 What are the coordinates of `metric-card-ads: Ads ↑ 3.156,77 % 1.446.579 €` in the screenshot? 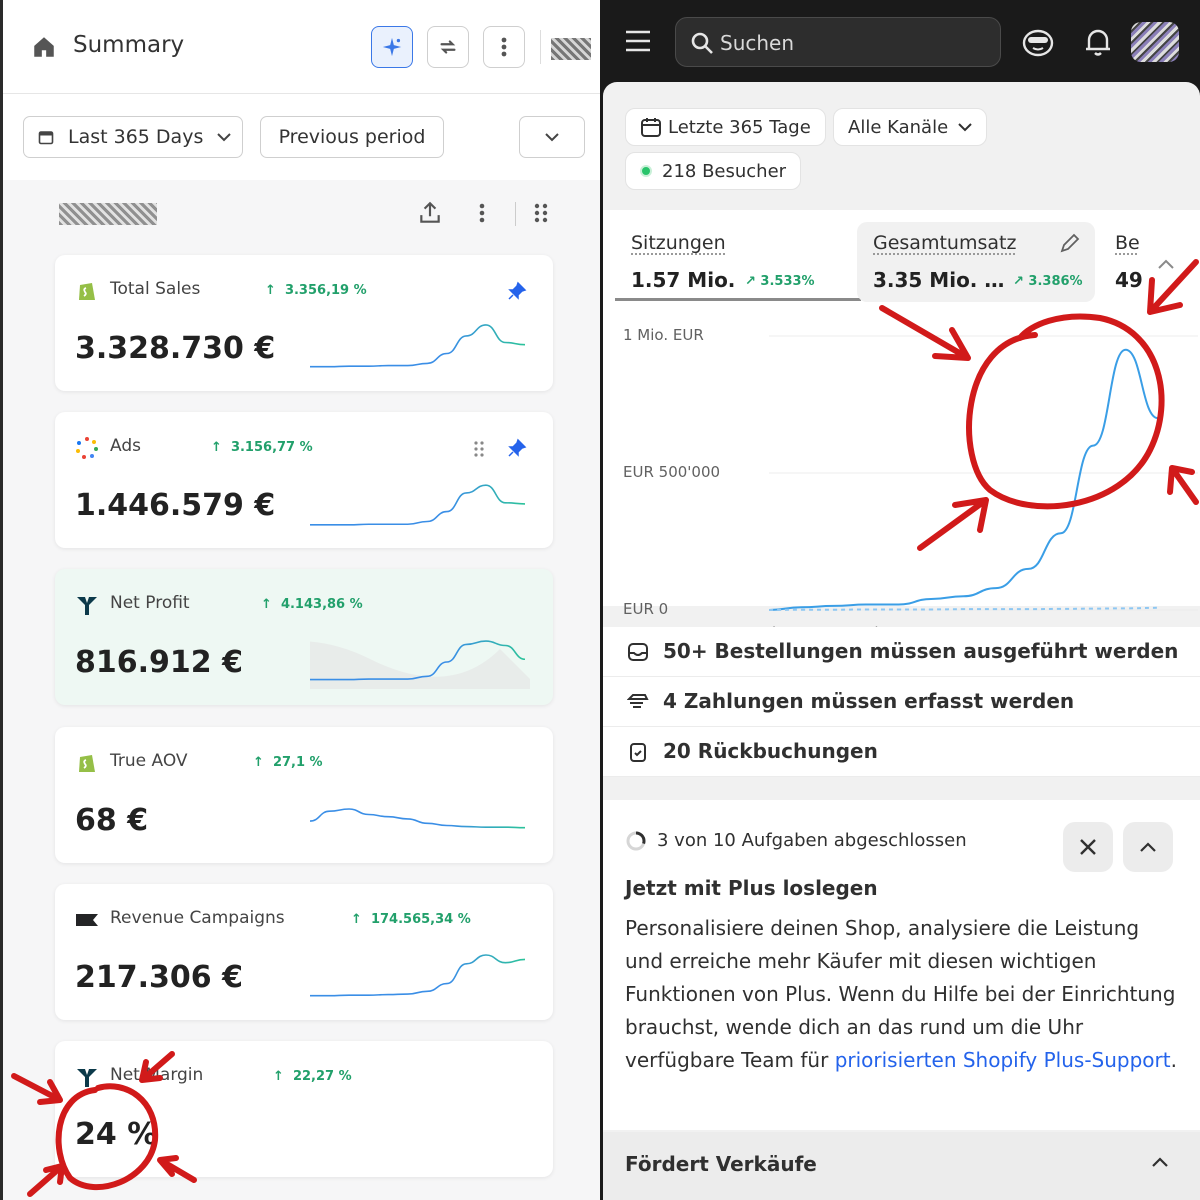 It's located at (304, 480).